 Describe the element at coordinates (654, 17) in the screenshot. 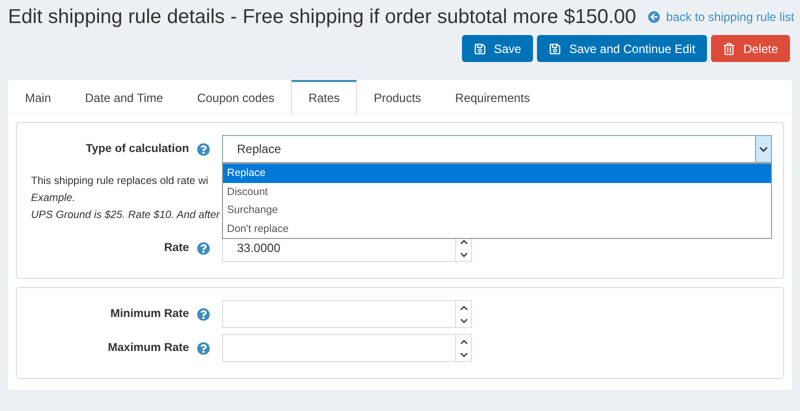

I see `back-icon` at that location.